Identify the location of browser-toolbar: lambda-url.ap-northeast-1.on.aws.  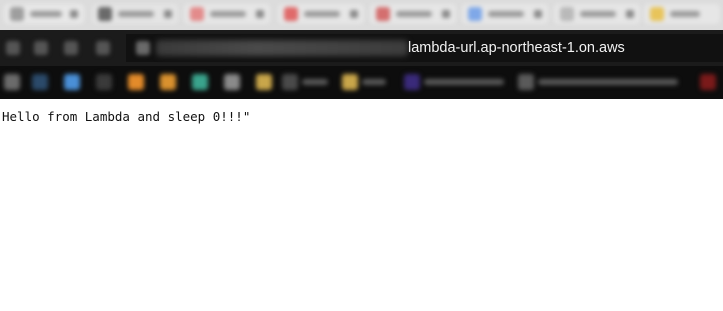
(361, 48).